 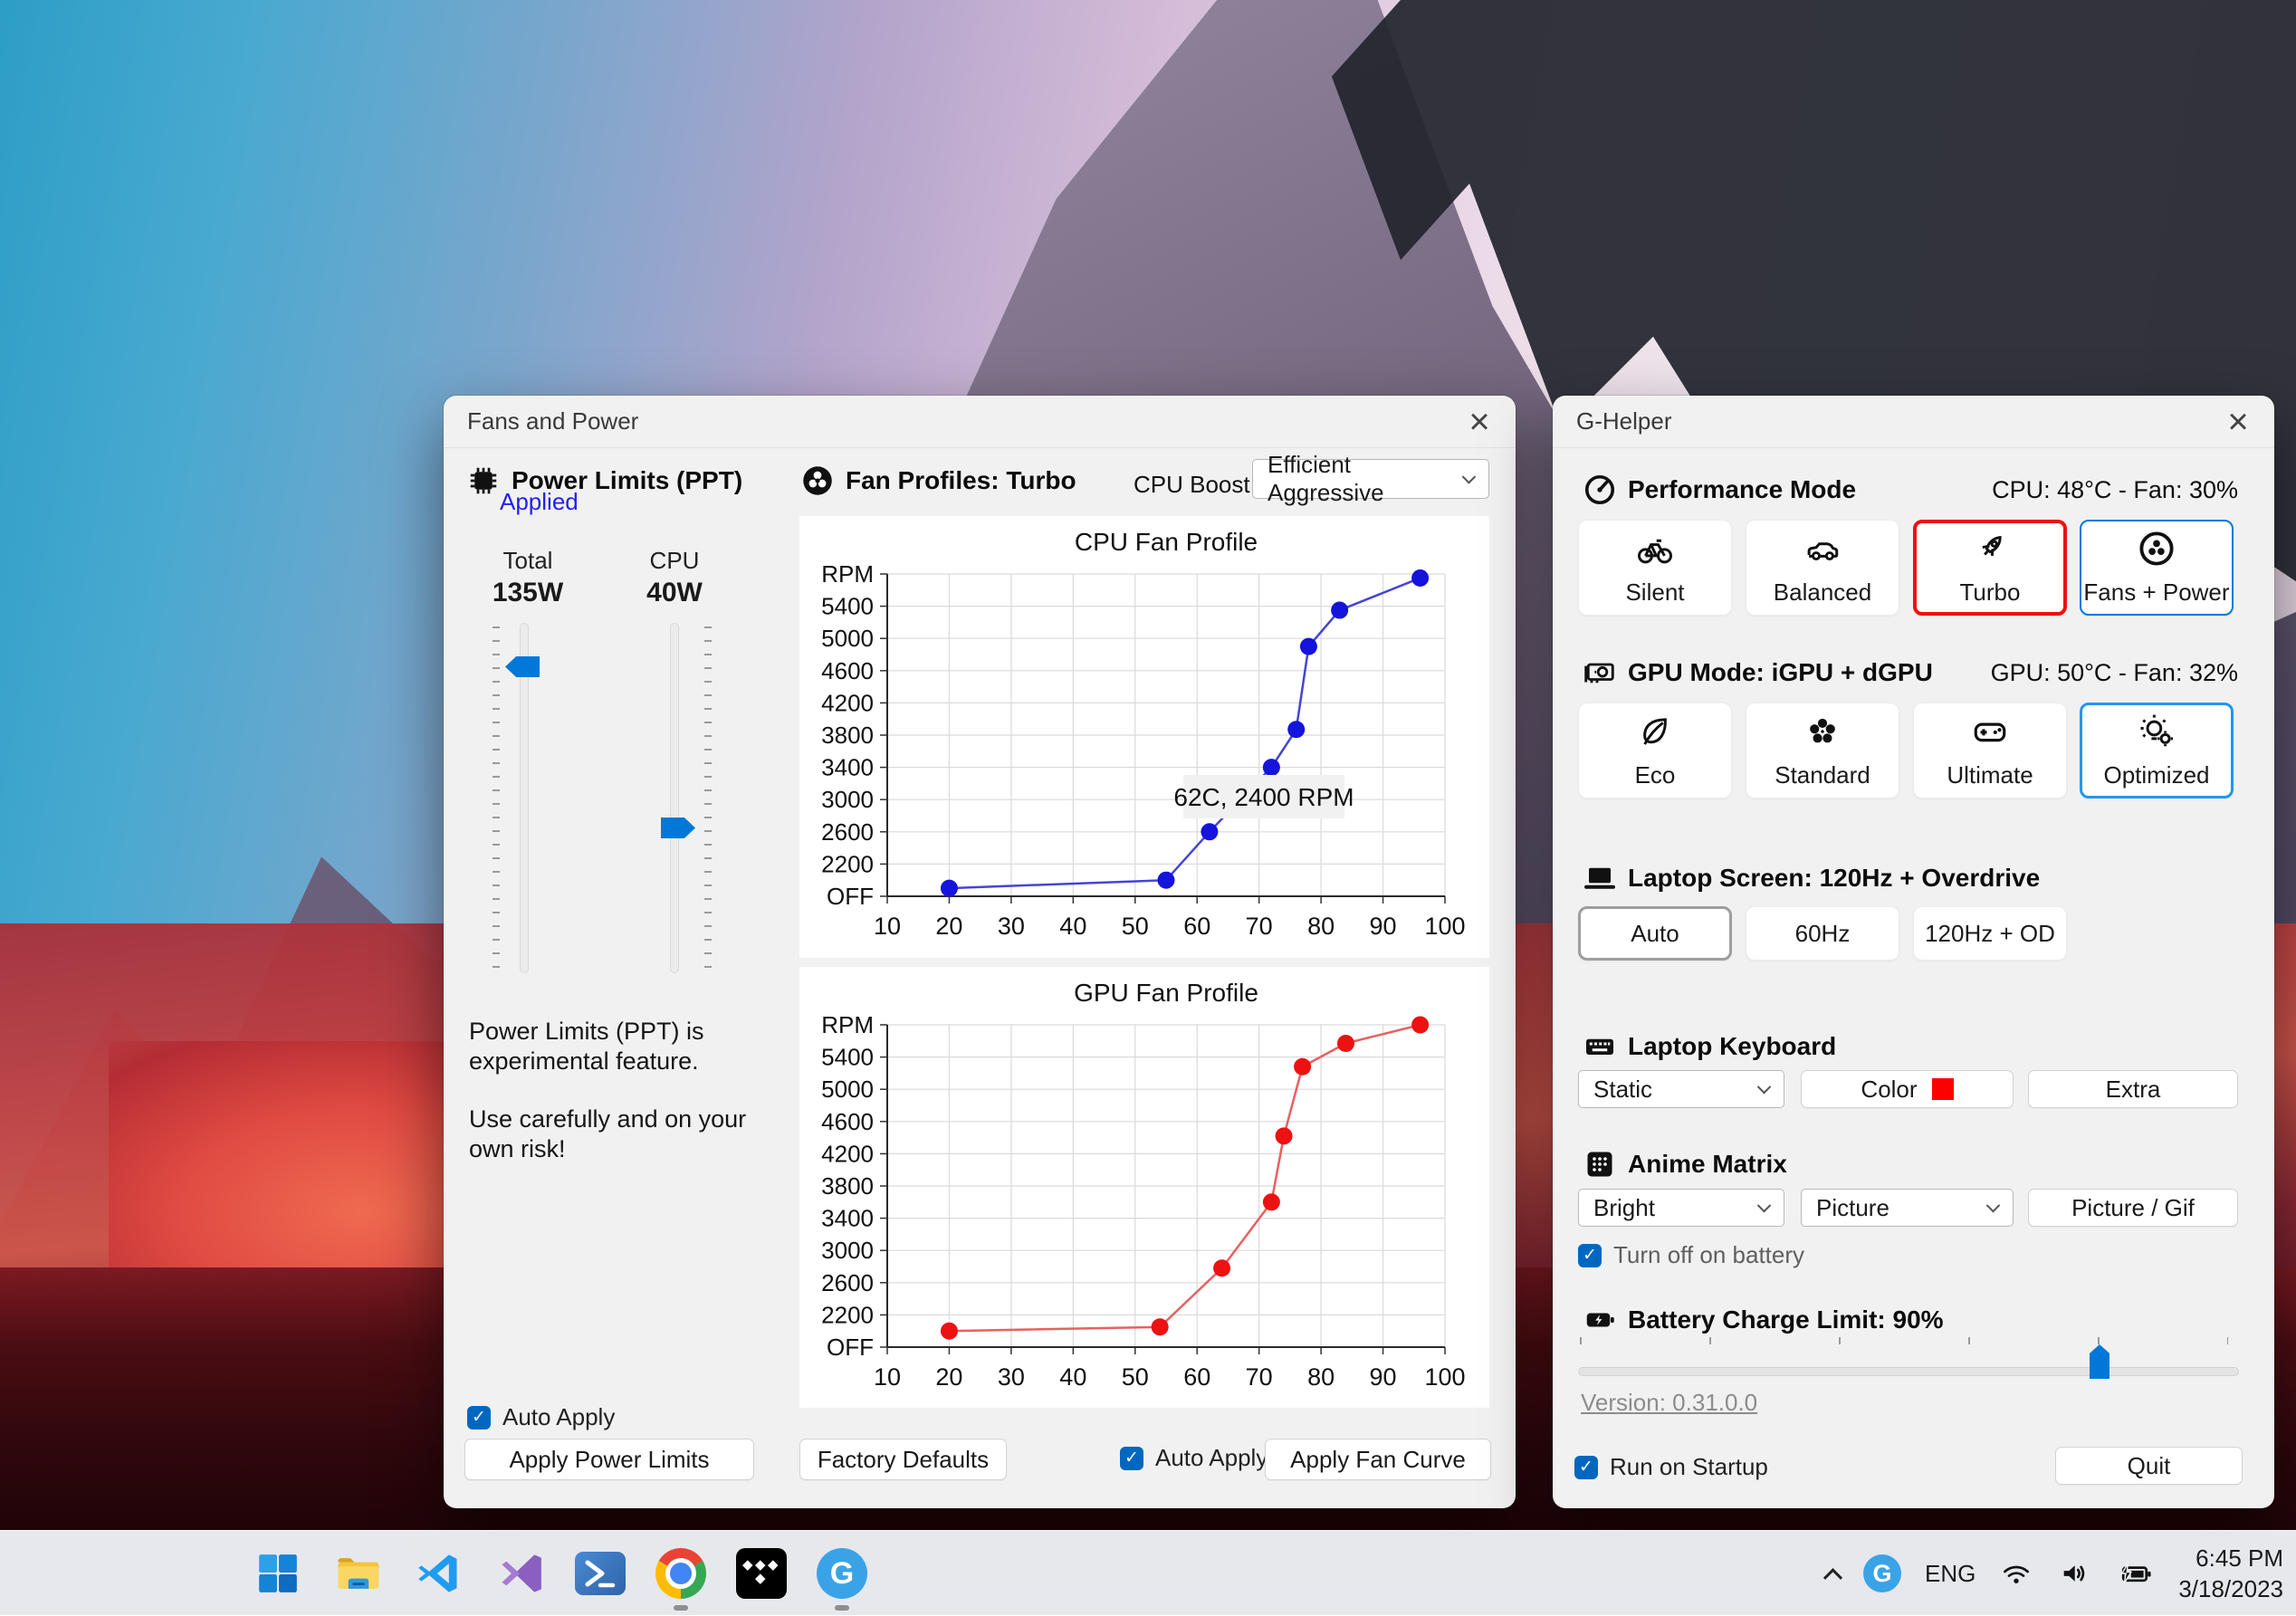 What do you see at coordinates (1167, 542) in the screenshot?
I see `svg-text: CPU Fan Profile` at bounding box center [1167, 542].